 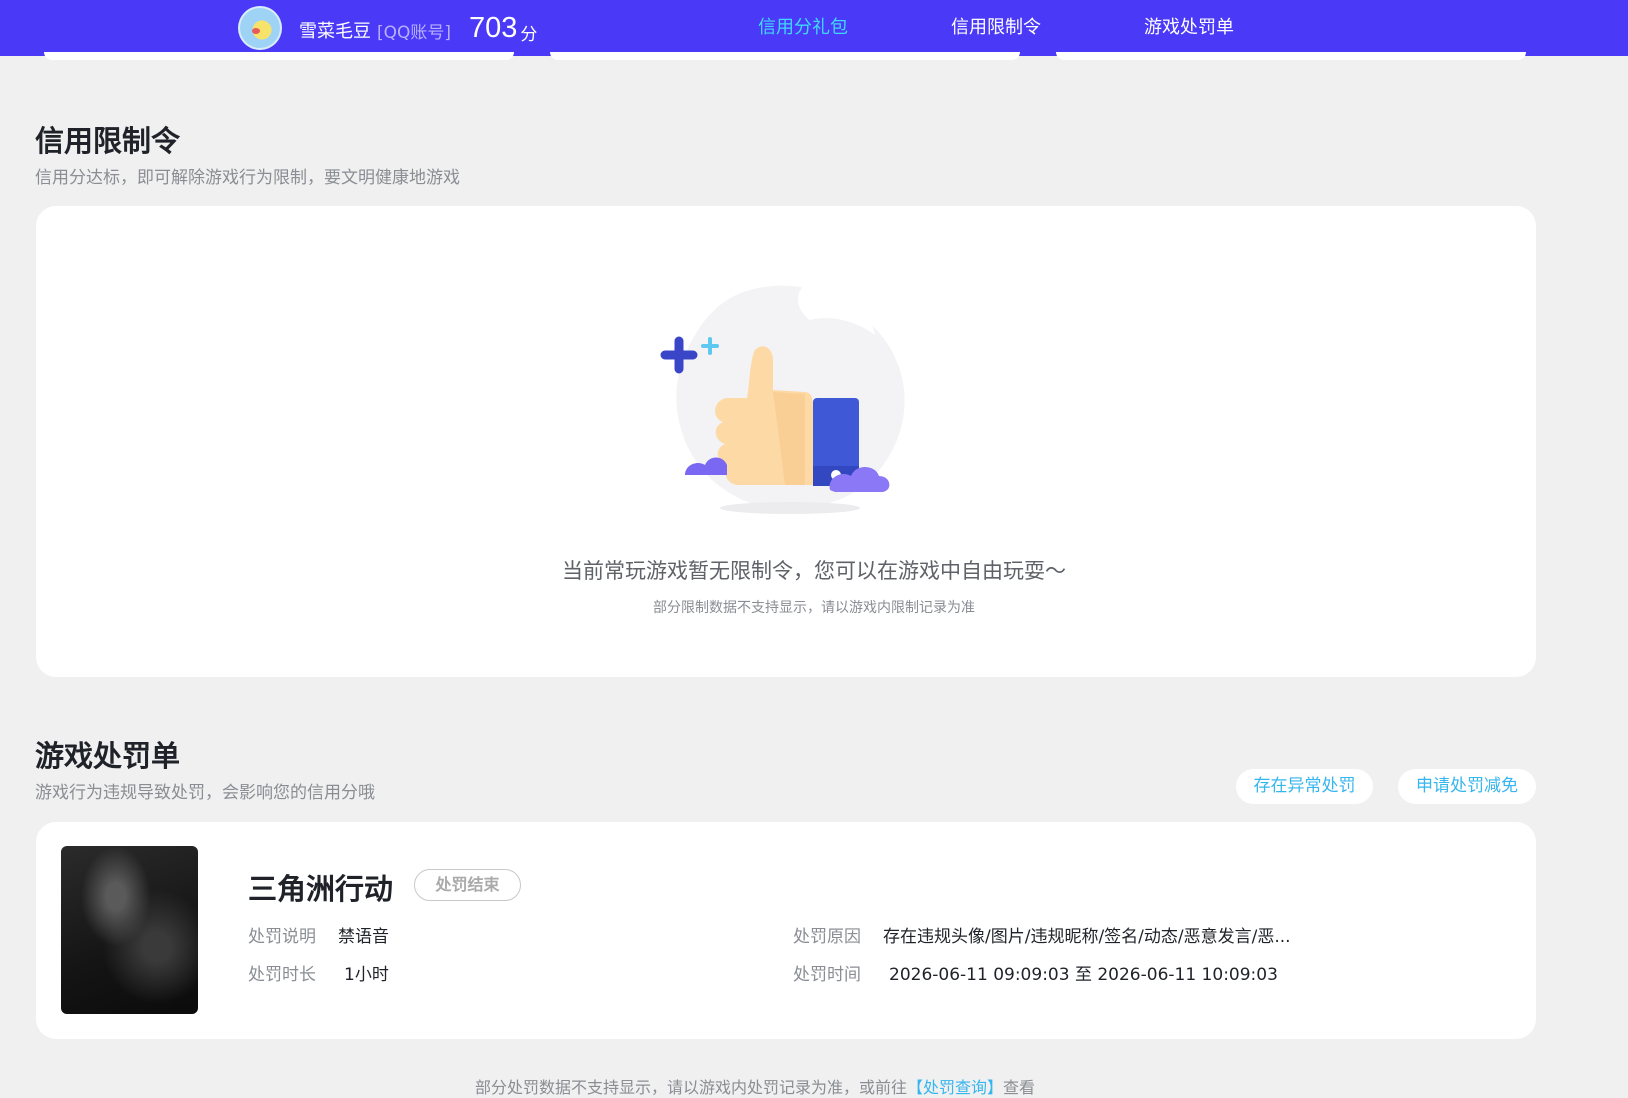 What do you see at coordinates (247, 178) in the screenshot?
I see `section-subtitle-restriction: 信用分达标，即可解除游戏行为限制，要文明健康地游戏` at bounding box center [247, 178].